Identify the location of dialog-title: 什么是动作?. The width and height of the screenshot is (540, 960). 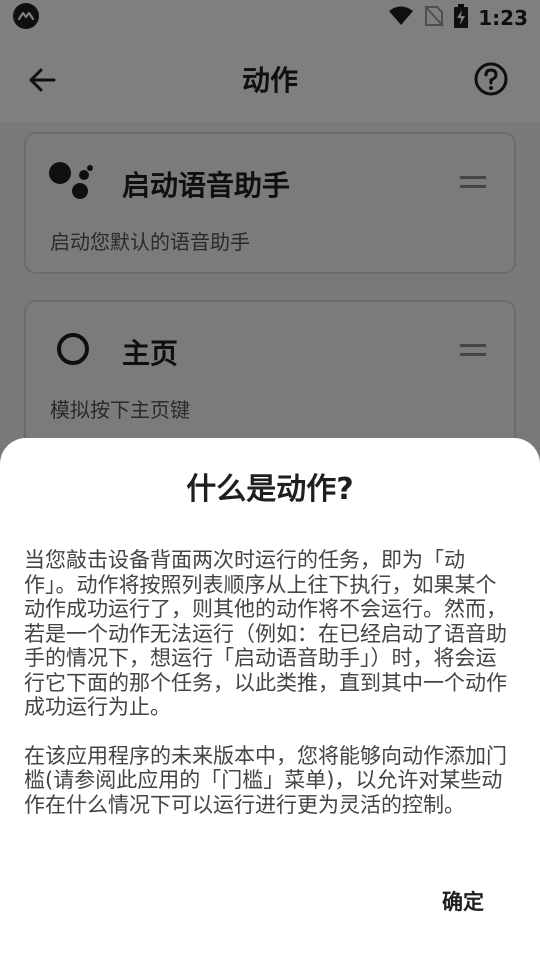
(270, 489).